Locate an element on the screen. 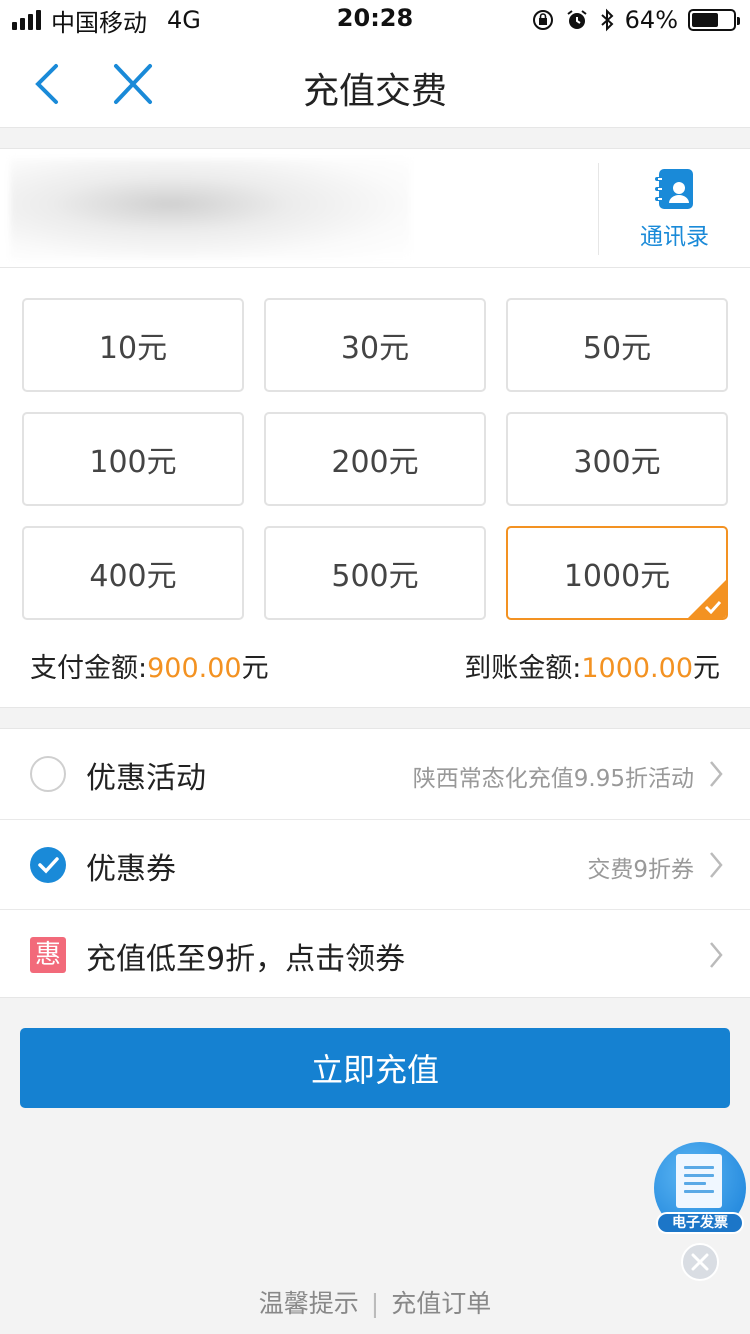 The width and height of the screenshot is (750, 1334). coupon-radio is located at coordinates (48, 865).